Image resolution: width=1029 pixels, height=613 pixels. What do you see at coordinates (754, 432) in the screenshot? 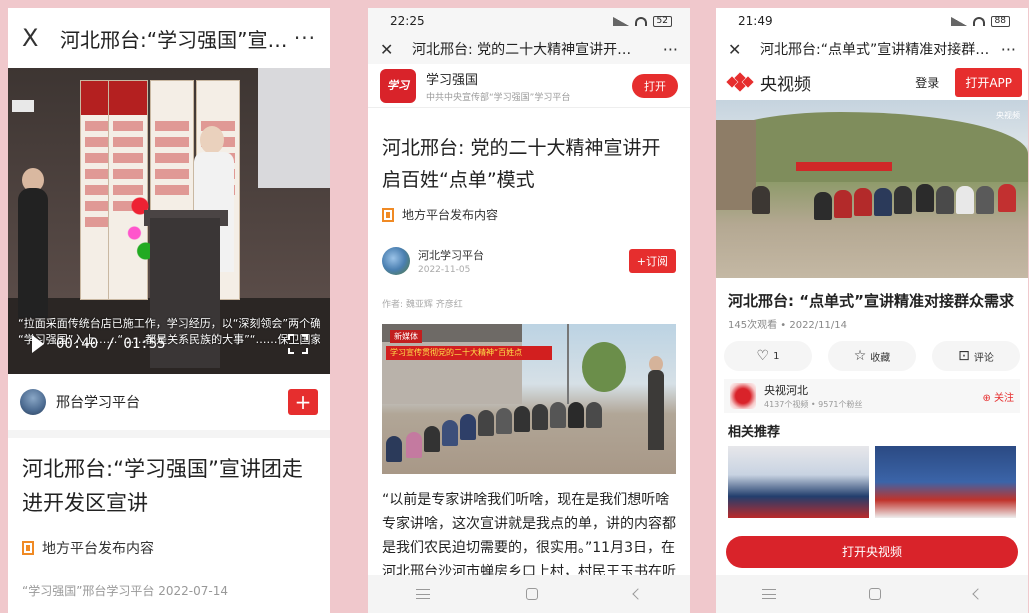
I see `related-heading: 相关推荐` at bounding box center [754, 432].